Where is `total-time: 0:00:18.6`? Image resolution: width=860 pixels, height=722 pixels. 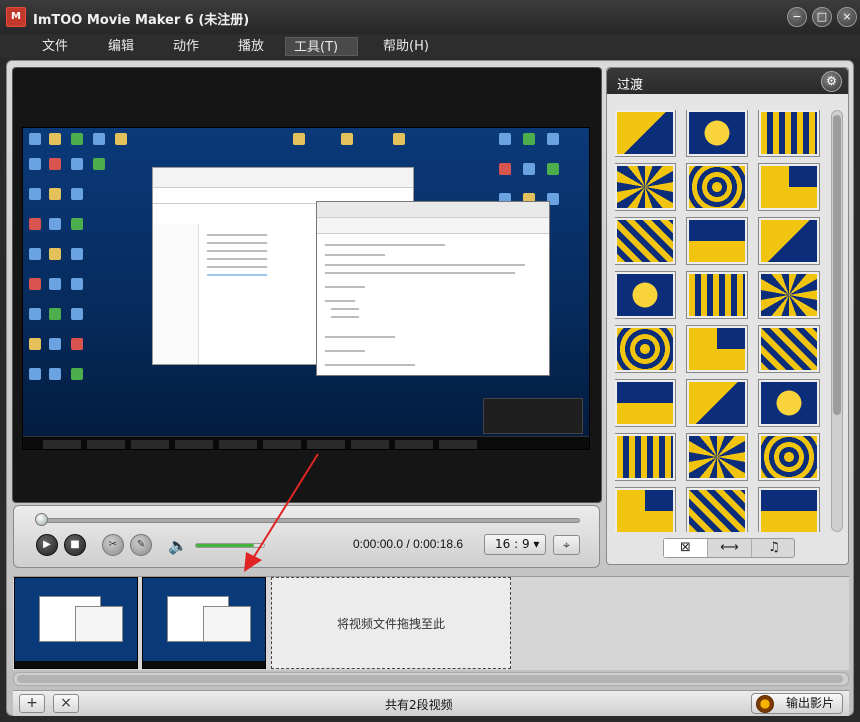 total-time: 0:00:18.6 is located at coordinates (438, 544).